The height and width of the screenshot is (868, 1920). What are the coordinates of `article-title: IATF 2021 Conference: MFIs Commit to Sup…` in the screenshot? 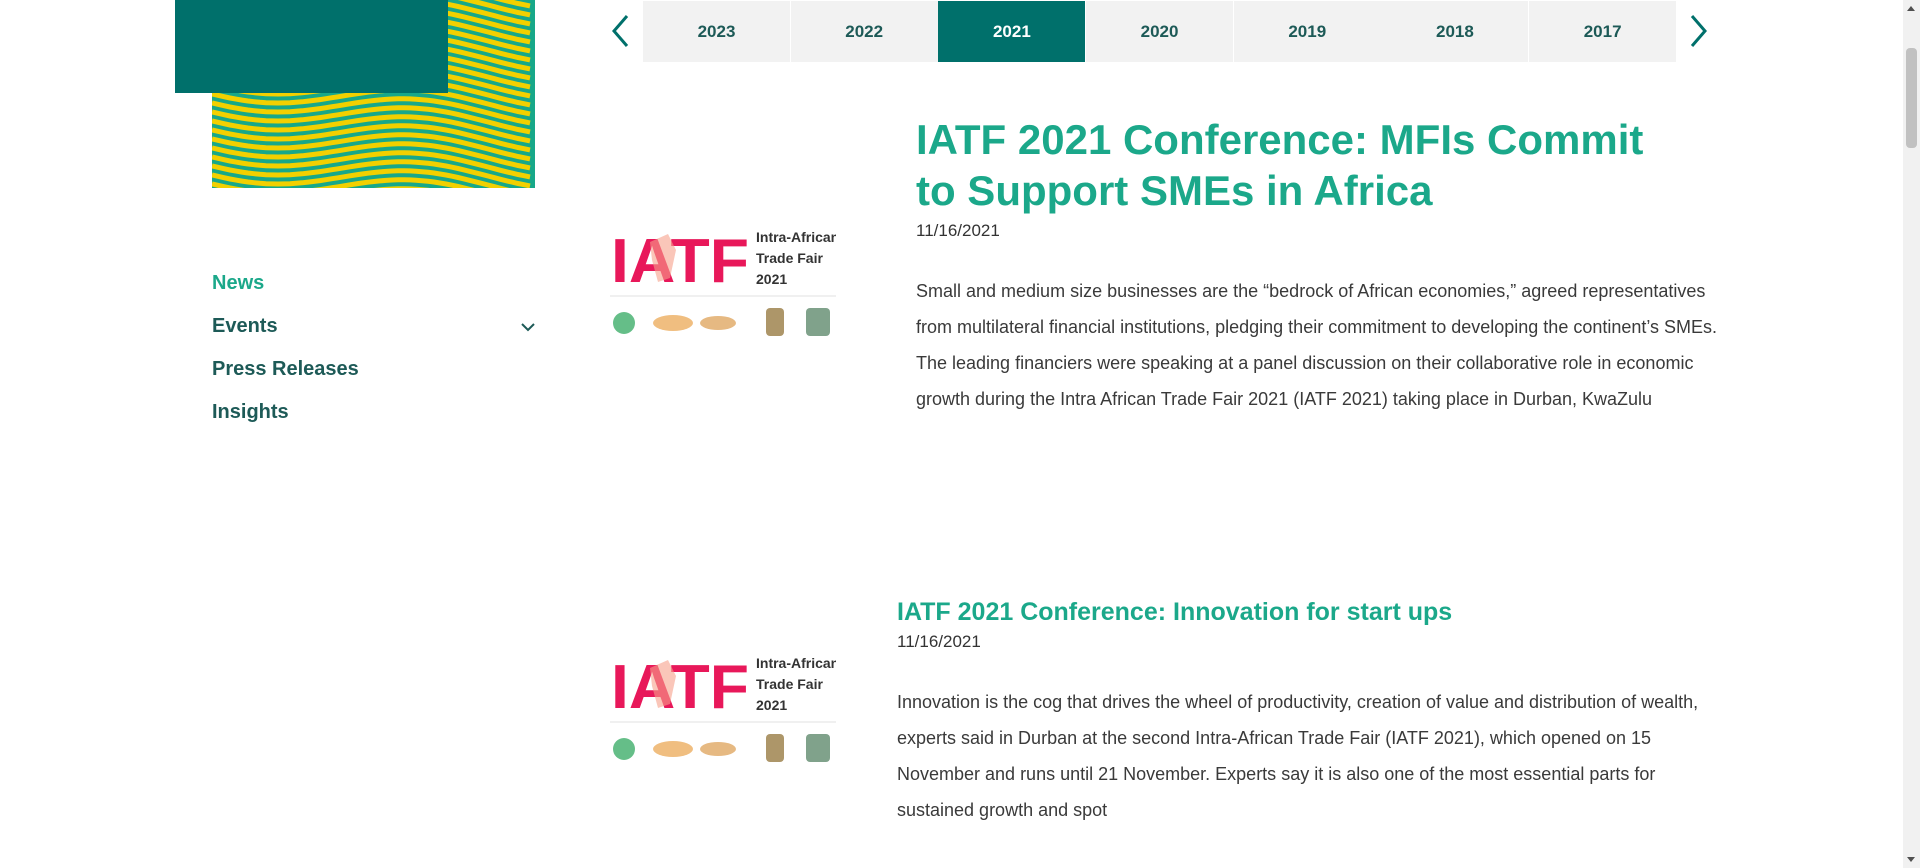 It's located at (1296, 165).